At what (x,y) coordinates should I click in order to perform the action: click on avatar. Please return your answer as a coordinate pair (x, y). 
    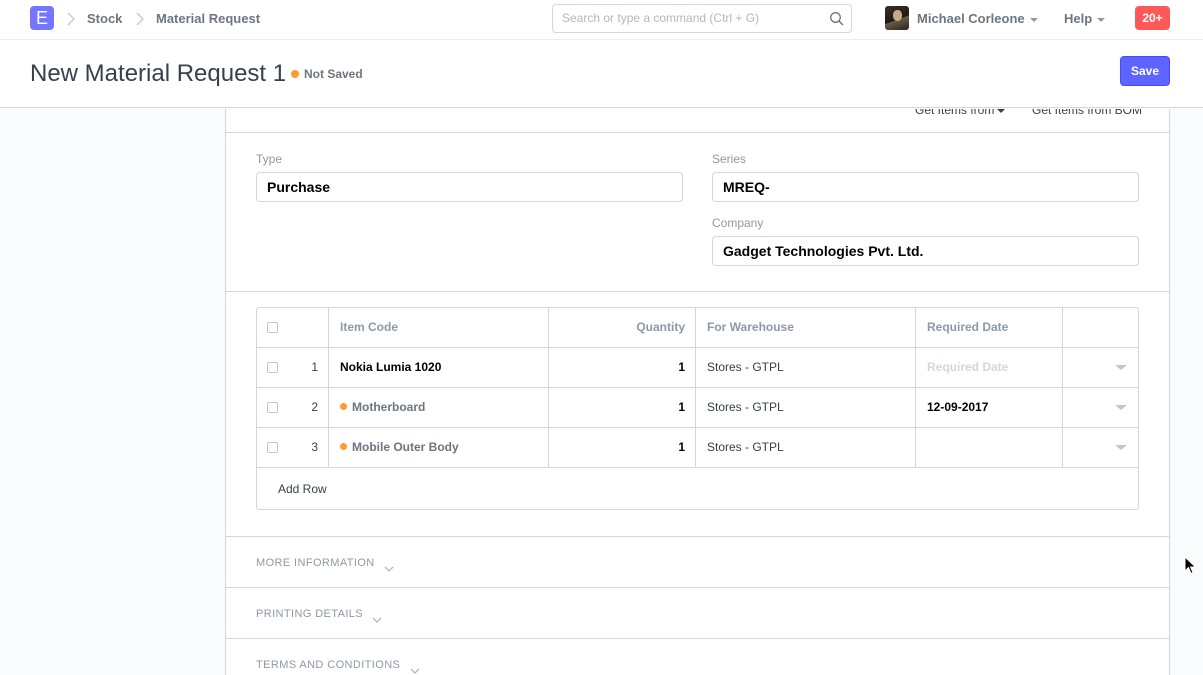
    Looking at the image, I should click on (897, 18).